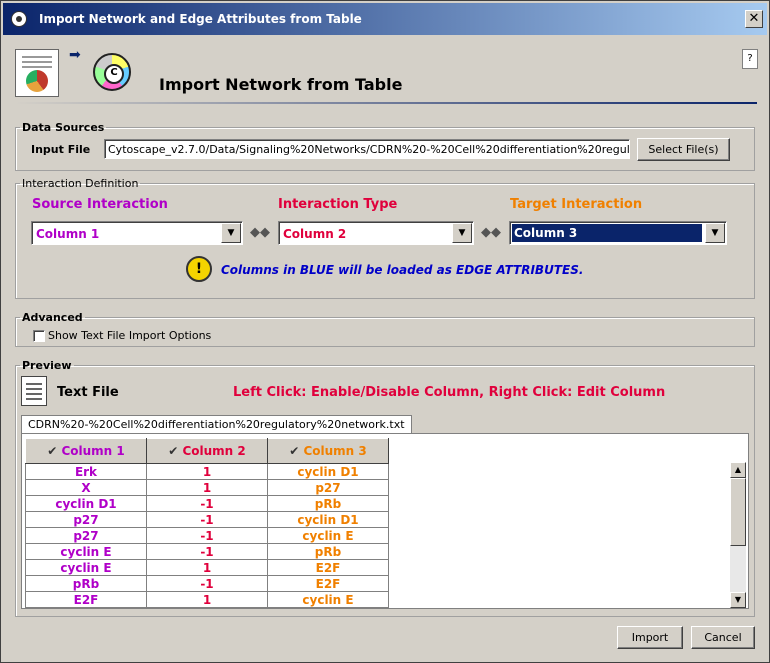 The height and width of the screenshot is (663, 770). Describe the element at coordinates (207, 551) in the screenshot. I see `table-row: cyclin E -1 pRb` at that location.